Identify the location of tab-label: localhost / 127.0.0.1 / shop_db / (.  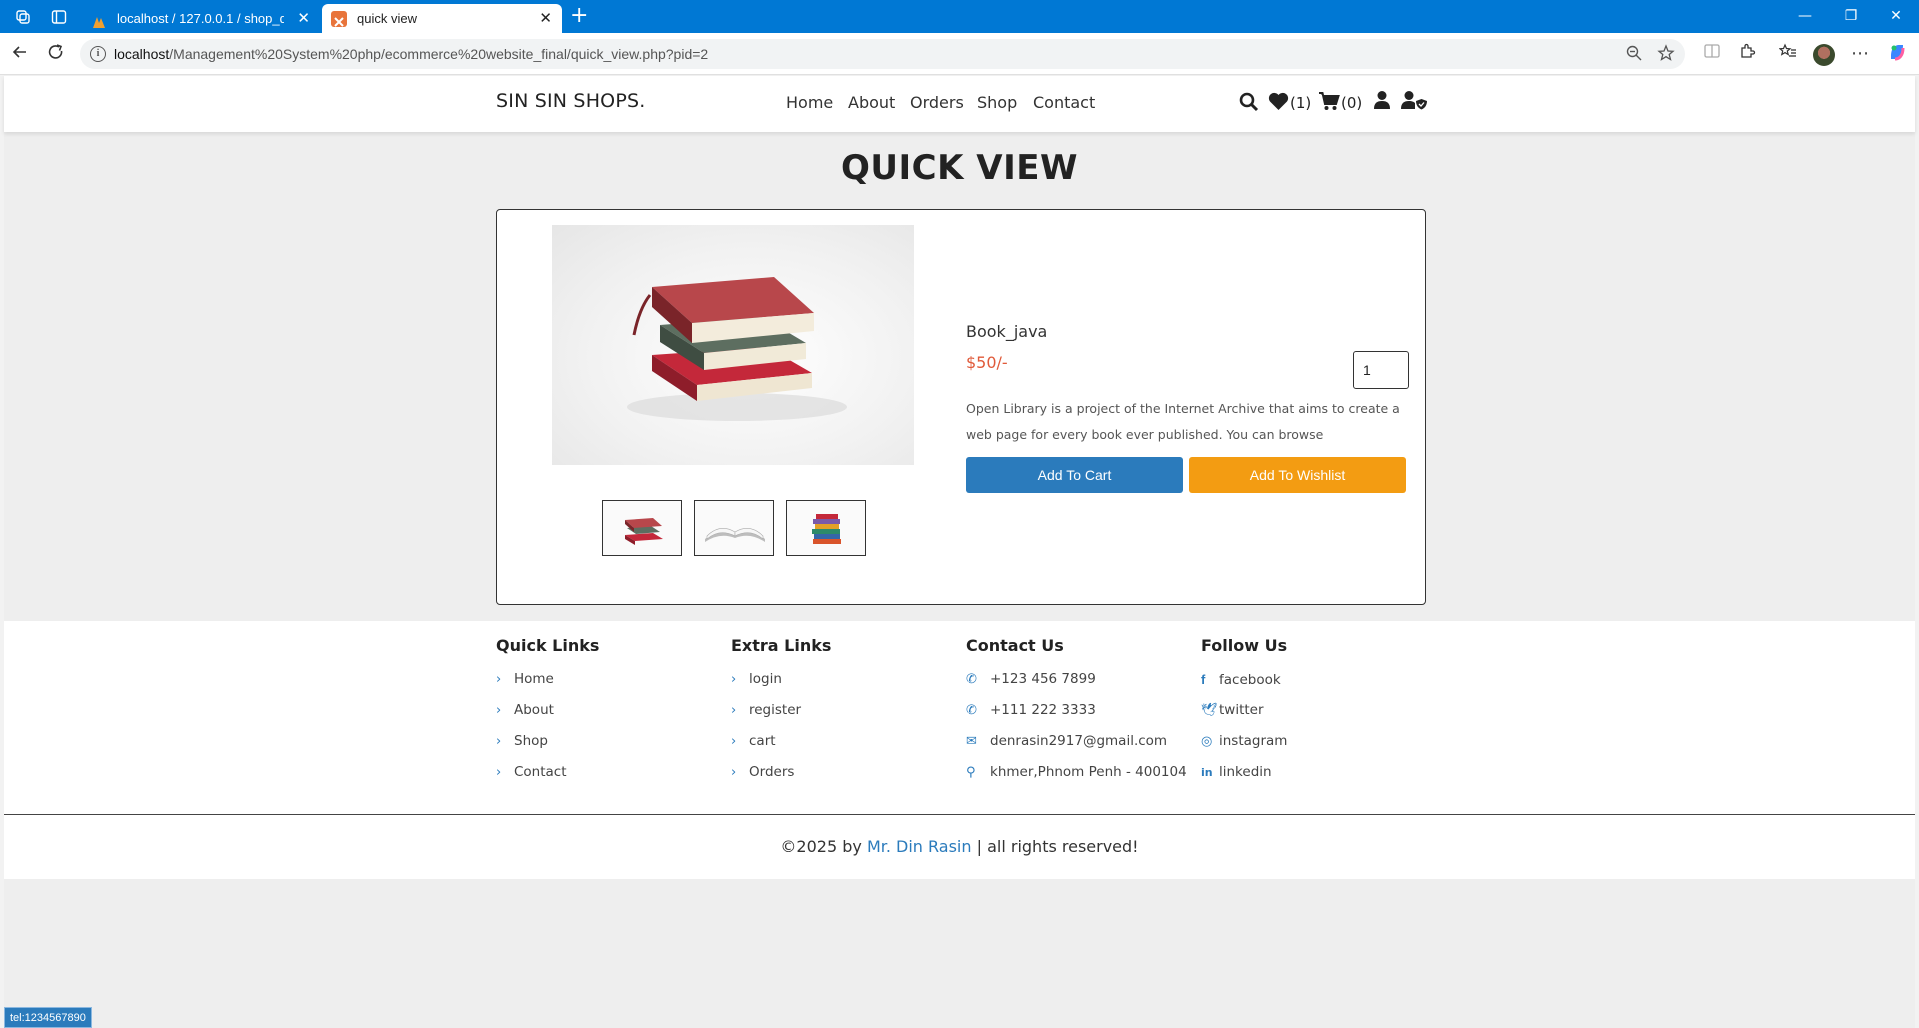
(200, 18).